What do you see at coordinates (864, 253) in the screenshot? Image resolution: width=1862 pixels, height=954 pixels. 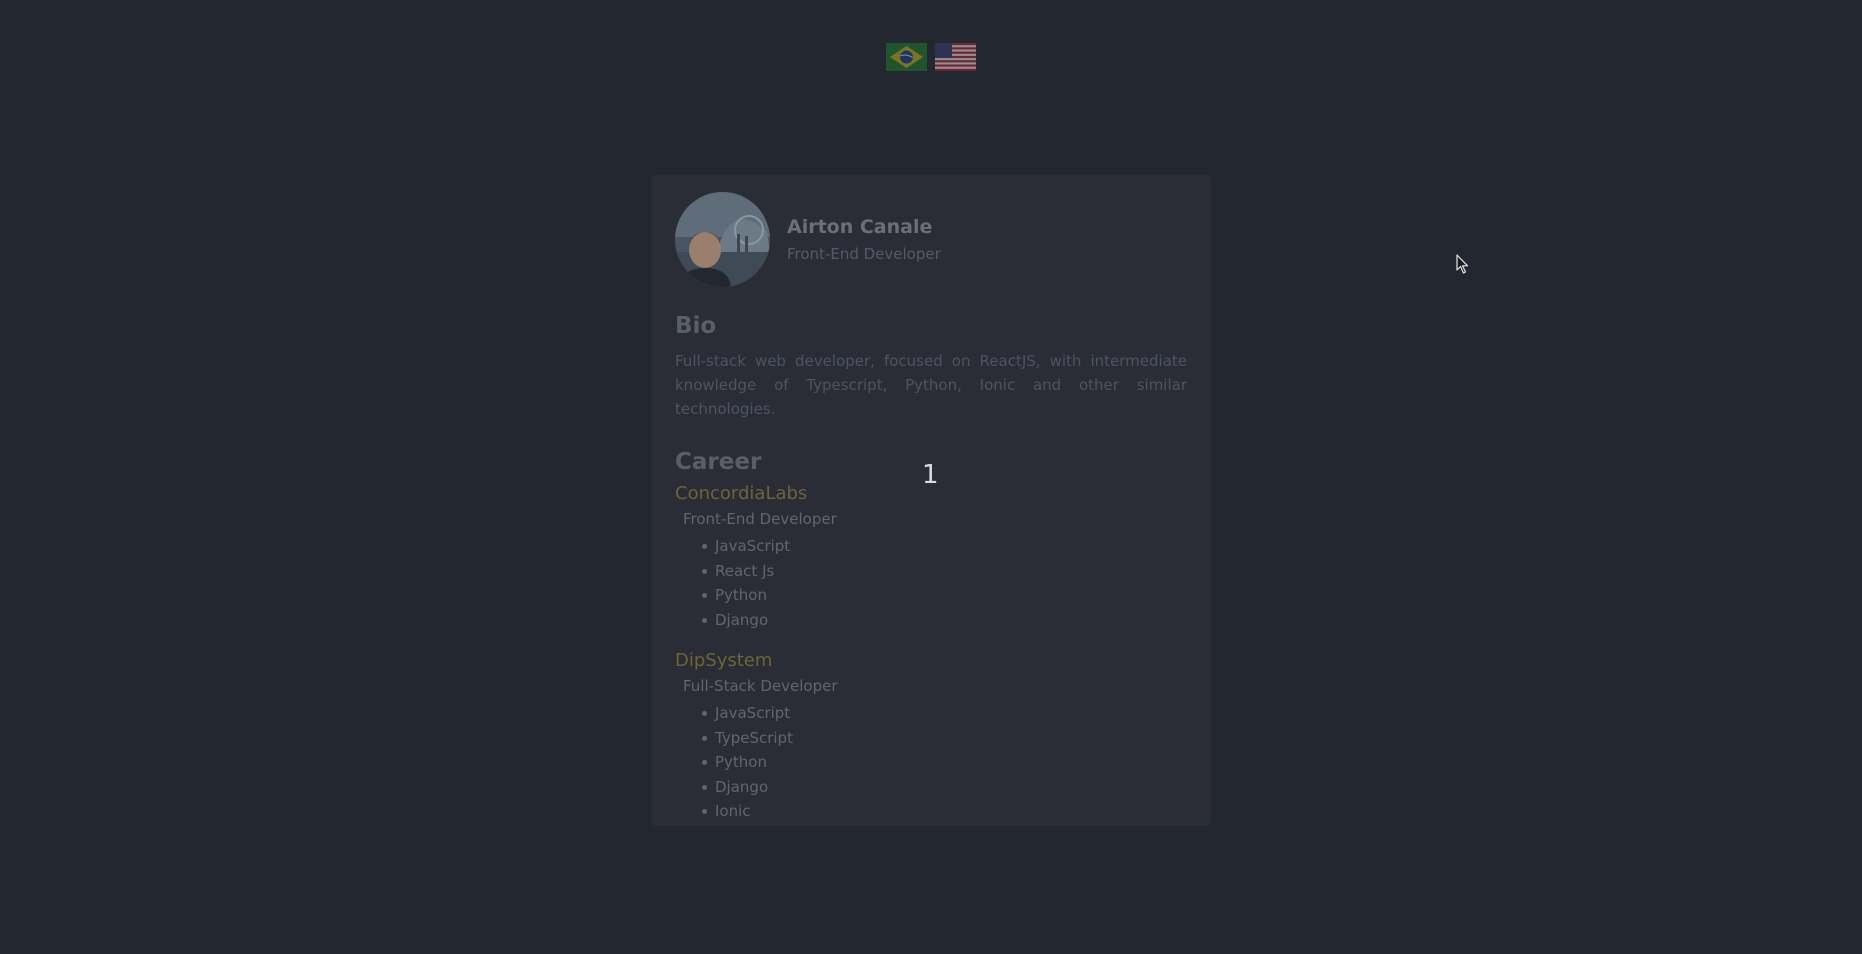 I see `profile-title: Front-End Developer` at bounding box center [864, 253].